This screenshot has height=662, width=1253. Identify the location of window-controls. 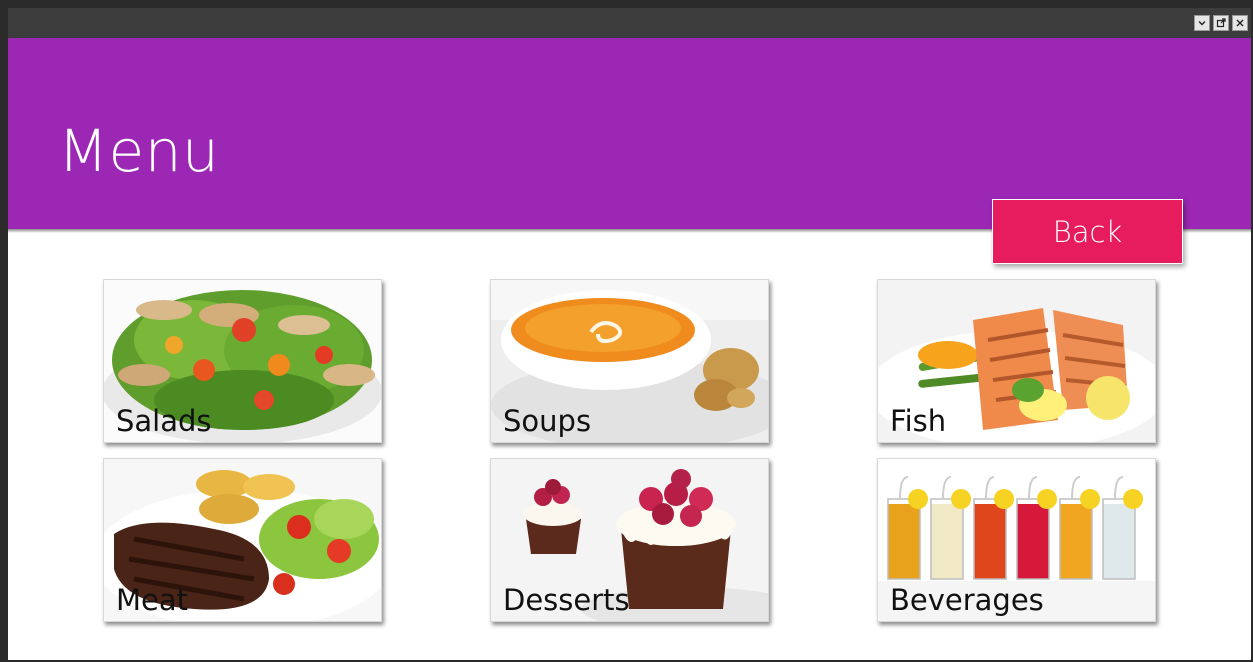
(1221, 23).